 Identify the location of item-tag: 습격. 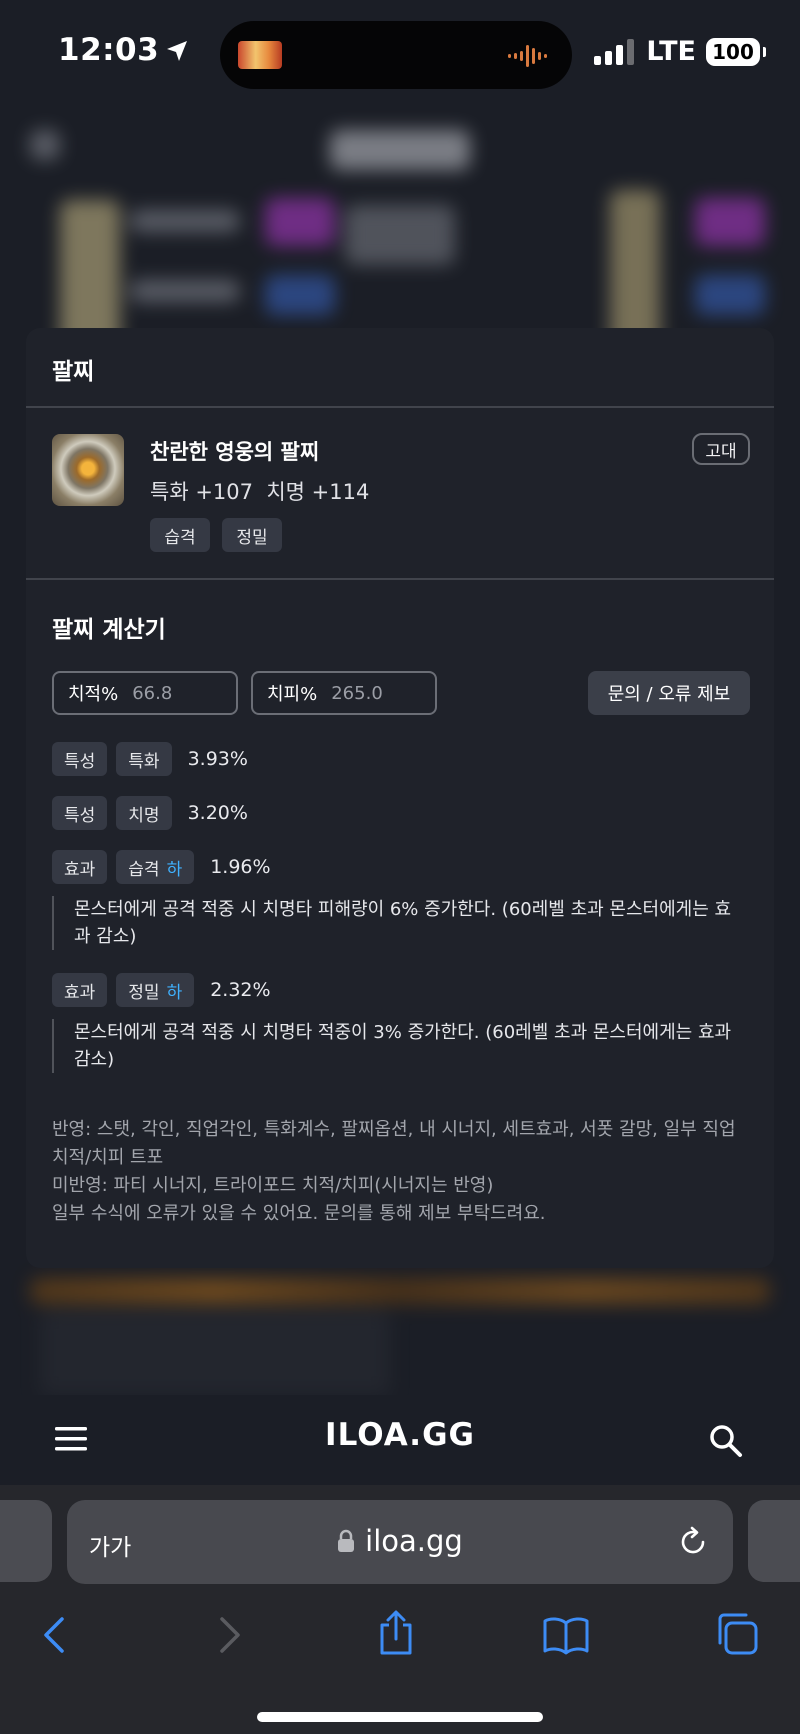
(180, 535).